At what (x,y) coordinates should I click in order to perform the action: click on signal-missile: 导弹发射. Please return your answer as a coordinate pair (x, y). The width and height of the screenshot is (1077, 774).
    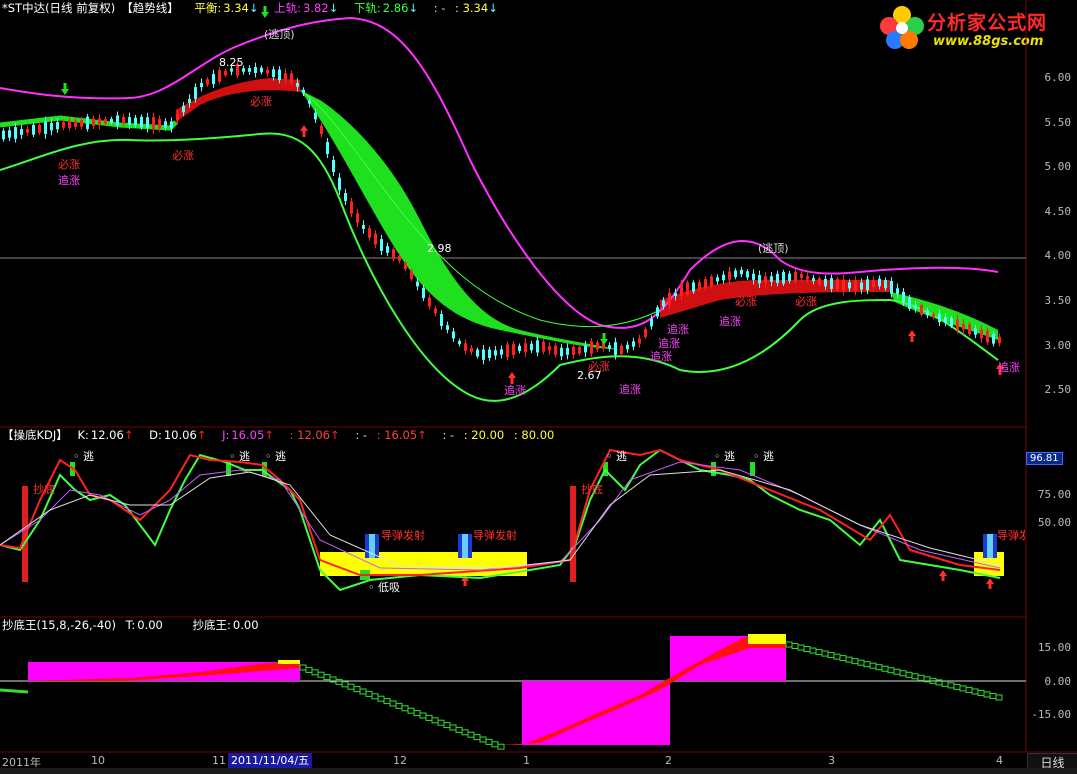
    Looking at the image, I should click on (403, 535).